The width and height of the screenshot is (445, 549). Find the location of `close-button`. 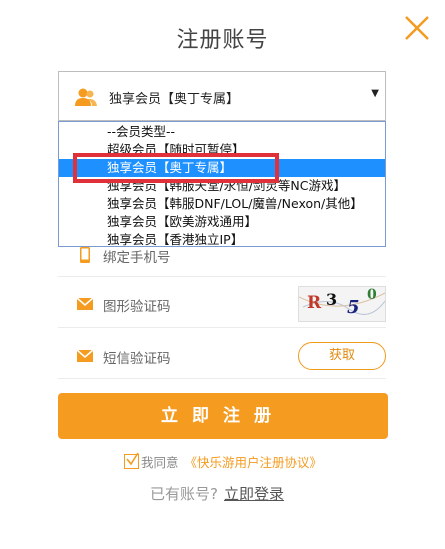

close-button is located at coordinates (417, 28).